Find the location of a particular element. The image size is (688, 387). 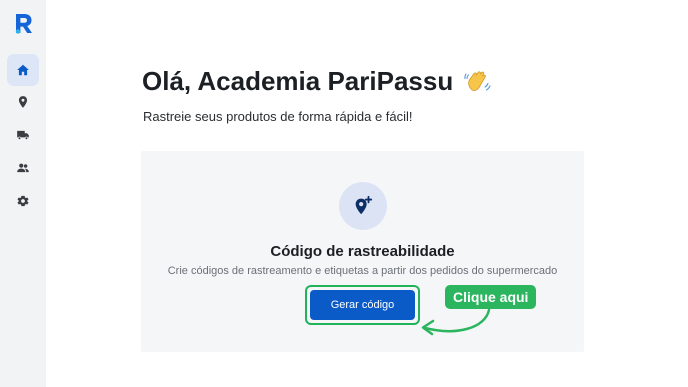

truck-icon is located at coordinates (23, 135).